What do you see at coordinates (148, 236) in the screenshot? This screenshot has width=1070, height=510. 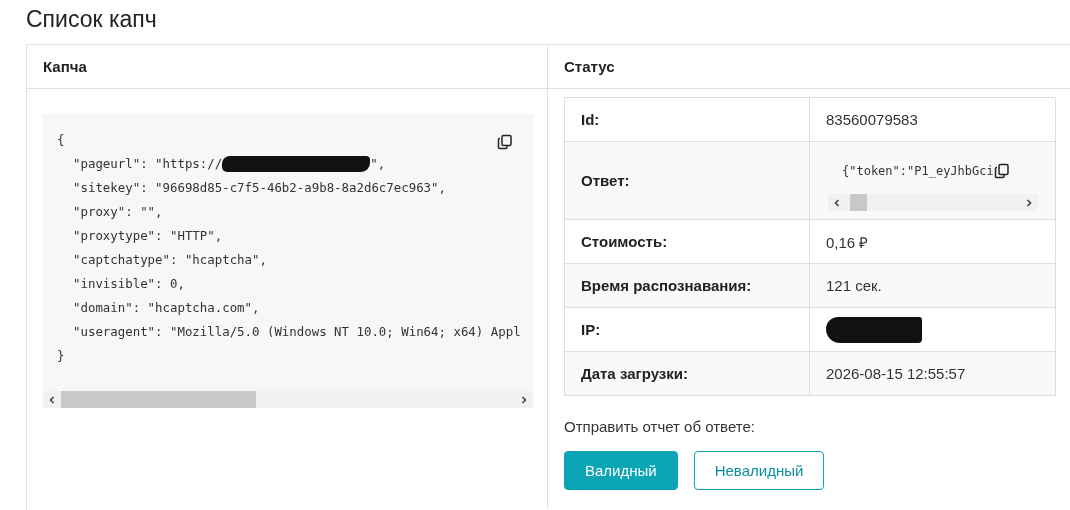 I see `code-line: "proxytype": "HTTP",` at bounding box center [148, 236].